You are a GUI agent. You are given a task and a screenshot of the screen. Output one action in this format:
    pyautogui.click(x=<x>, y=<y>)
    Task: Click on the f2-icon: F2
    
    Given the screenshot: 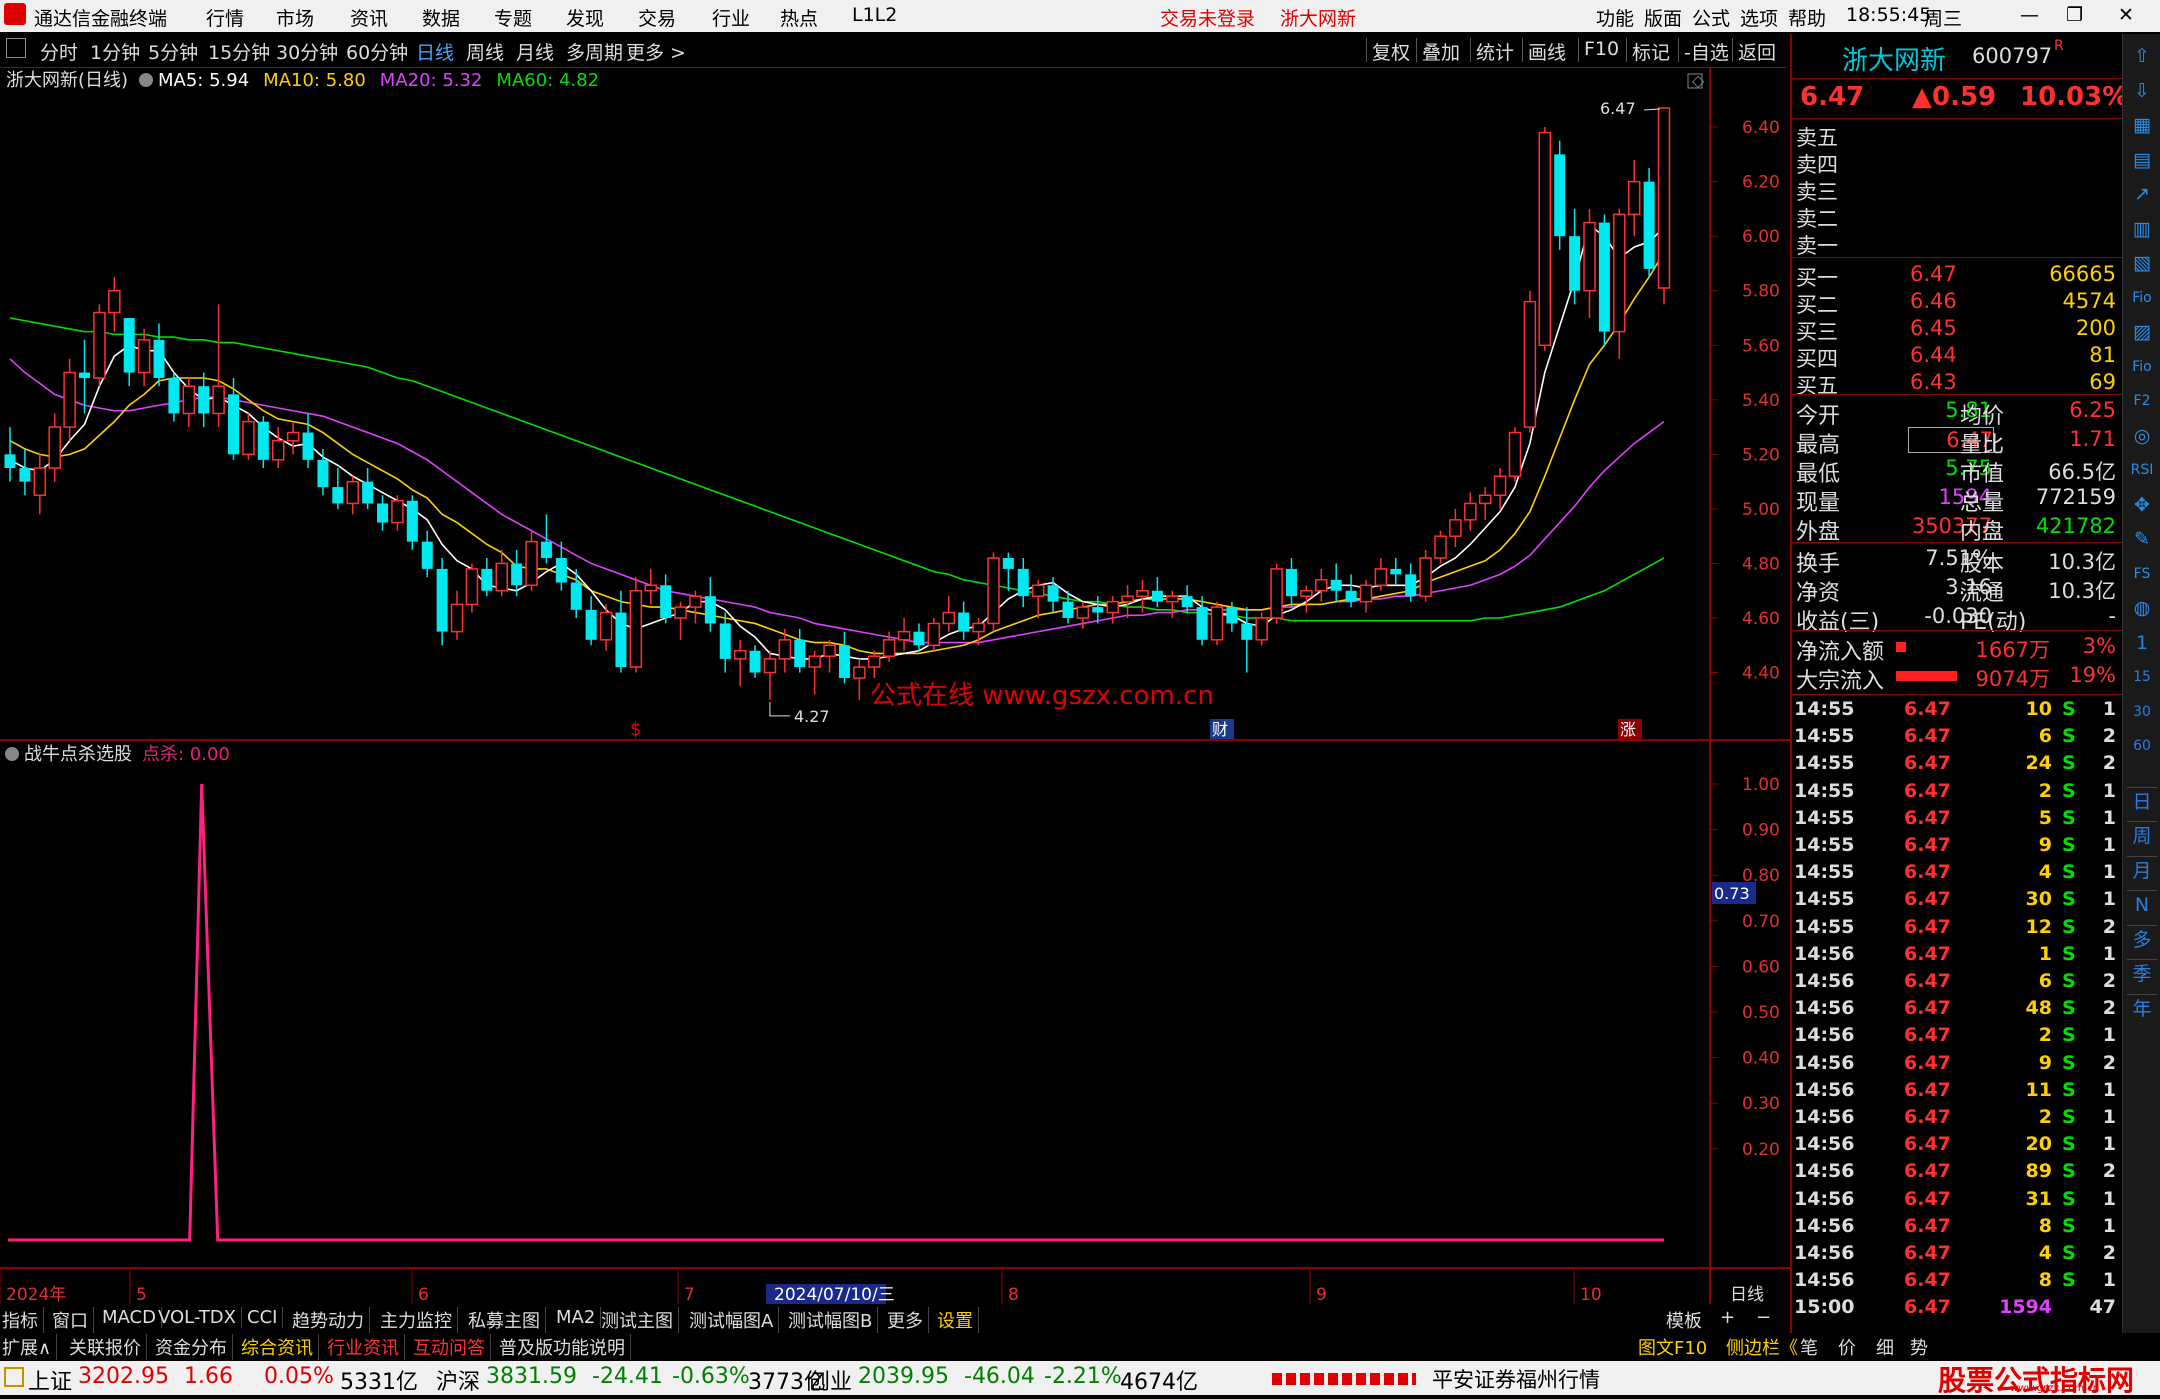 What is the action you would take?
    pyautogui.click(x=2142, y=401)
    